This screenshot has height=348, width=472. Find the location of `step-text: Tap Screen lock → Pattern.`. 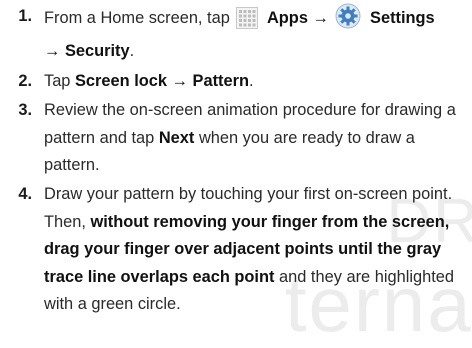

step-text: Tap Screen lock → Pattern. is located at coordinates (252, 81).